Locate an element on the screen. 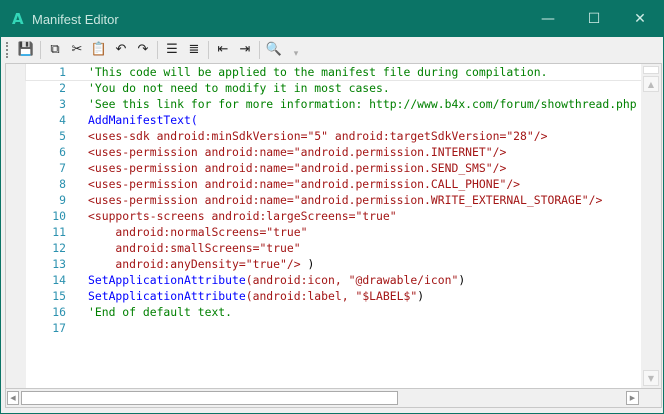 Image resolution: width=664 pixels, height=414 pixels. code-token: android:normalScreens="true" is located at coordinates (198, 232).